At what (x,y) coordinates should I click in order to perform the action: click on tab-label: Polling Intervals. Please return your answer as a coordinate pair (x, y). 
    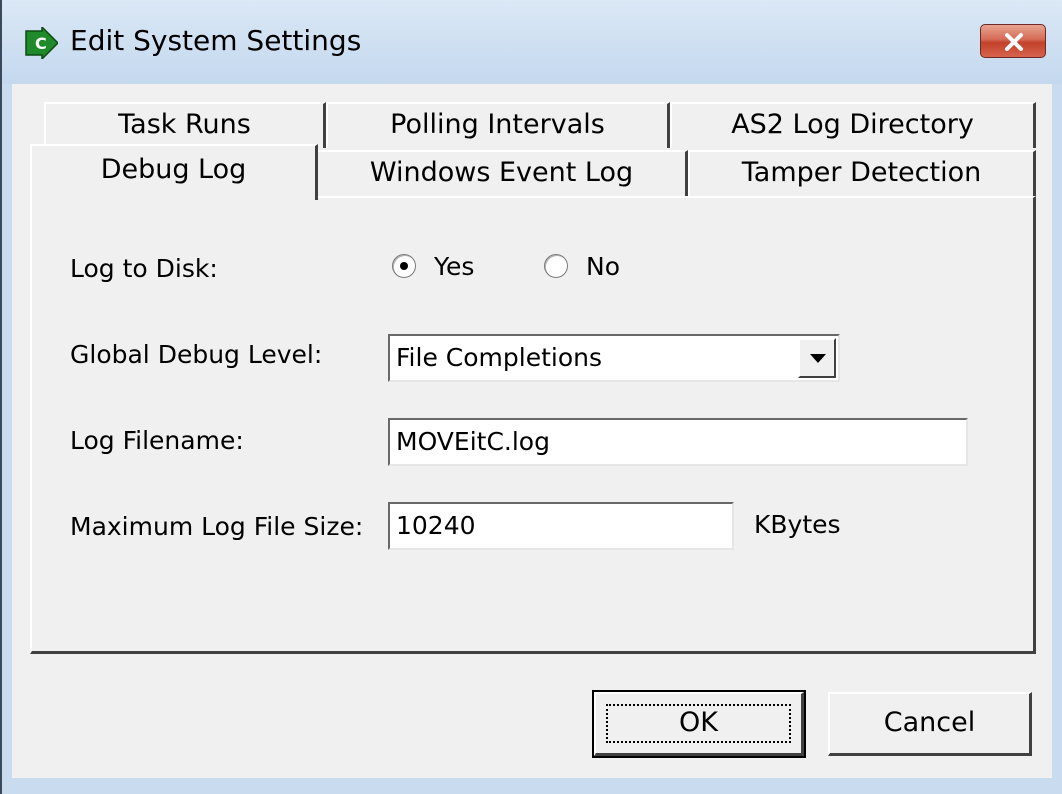
    Looking at the image, I should click on (497, 124).